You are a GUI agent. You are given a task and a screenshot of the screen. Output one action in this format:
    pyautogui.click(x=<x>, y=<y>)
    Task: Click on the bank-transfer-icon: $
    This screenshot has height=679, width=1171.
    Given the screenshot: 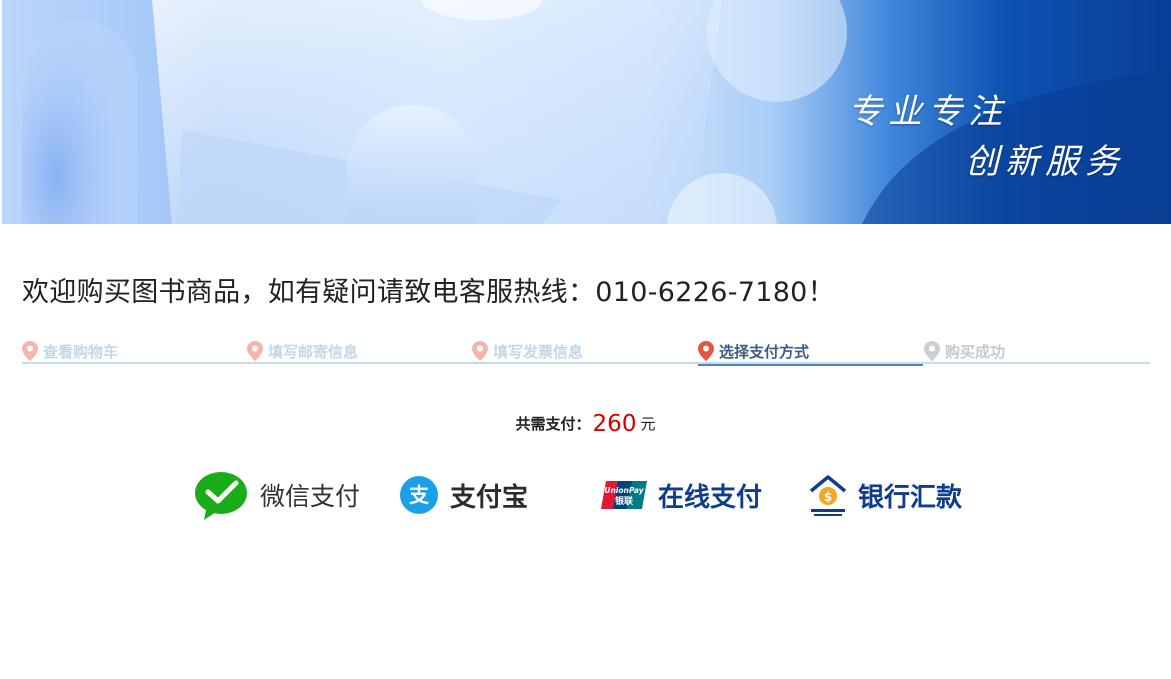 What is the action you would take?
    pyautogui.click(x=828, y=495)
    